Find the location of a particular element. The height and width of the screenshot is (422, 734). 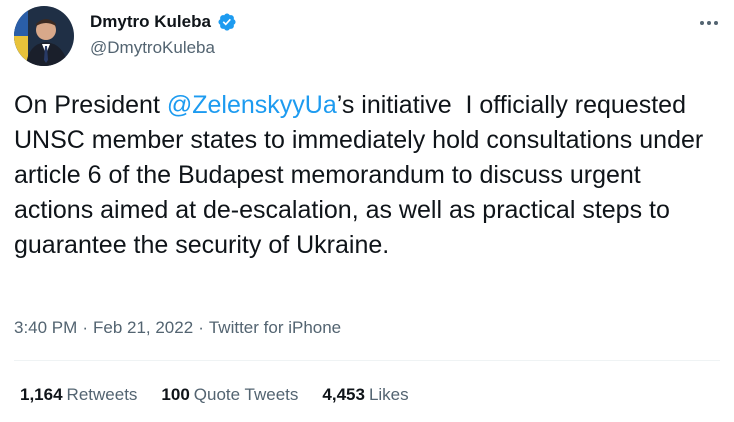

tweet-date: Feb 21, 2022 is located at coordinates (143, 327).